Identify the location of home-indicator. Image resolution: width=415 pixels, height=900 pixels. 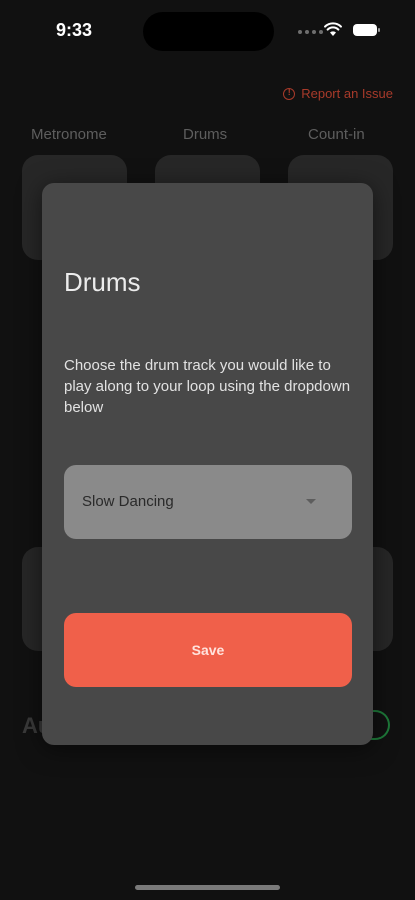
(207, 887).